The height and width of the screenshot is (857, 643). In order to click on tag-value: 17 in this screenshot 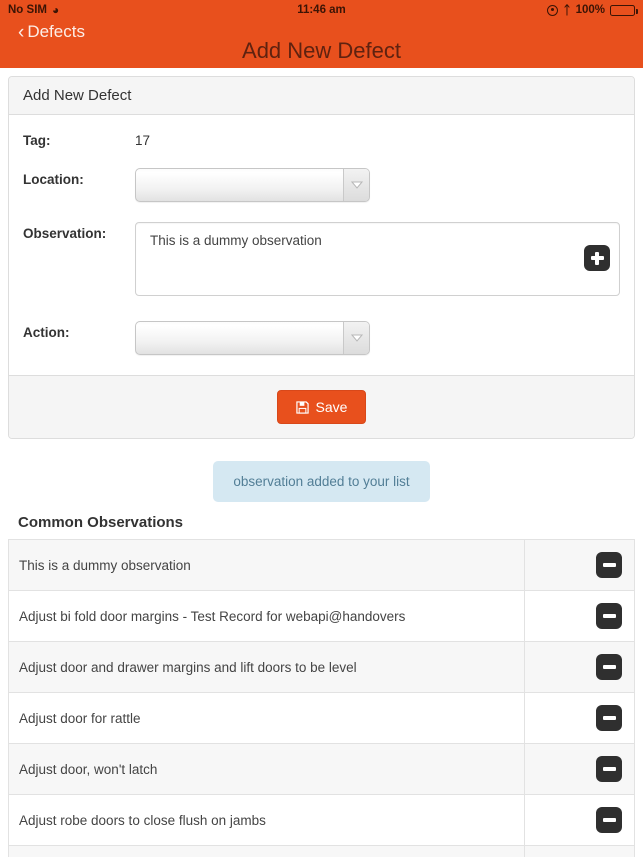, I will do `click(143, 140)`.